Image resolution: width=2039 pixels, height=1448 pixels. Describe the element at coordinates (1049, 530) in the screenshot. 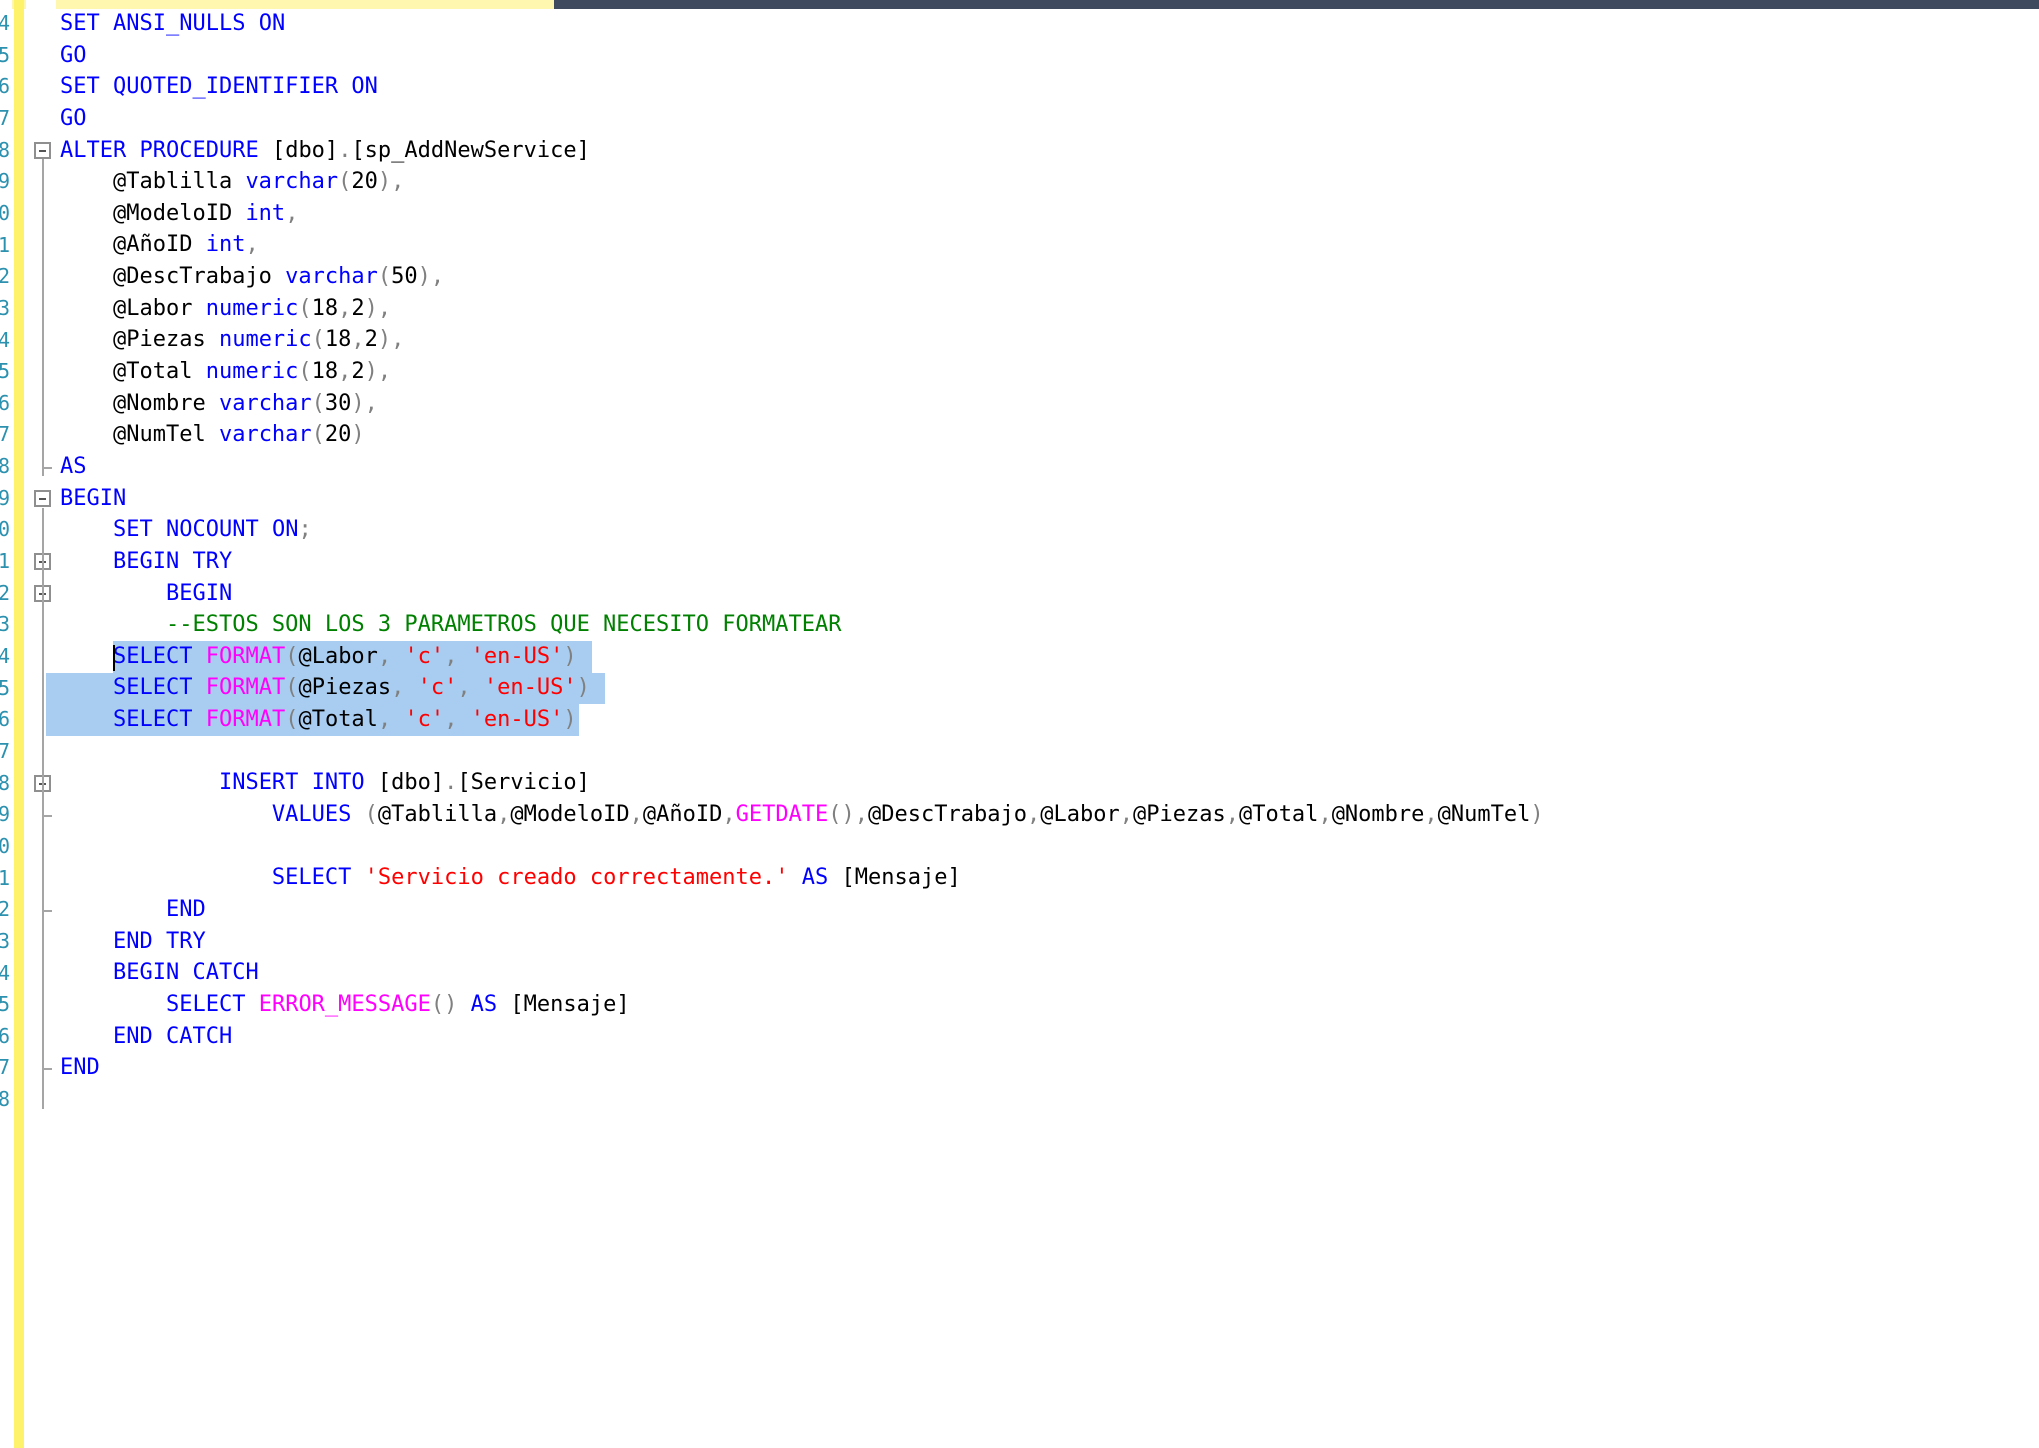

I see `code-line: SET NOCOUNT ON;` at that location.